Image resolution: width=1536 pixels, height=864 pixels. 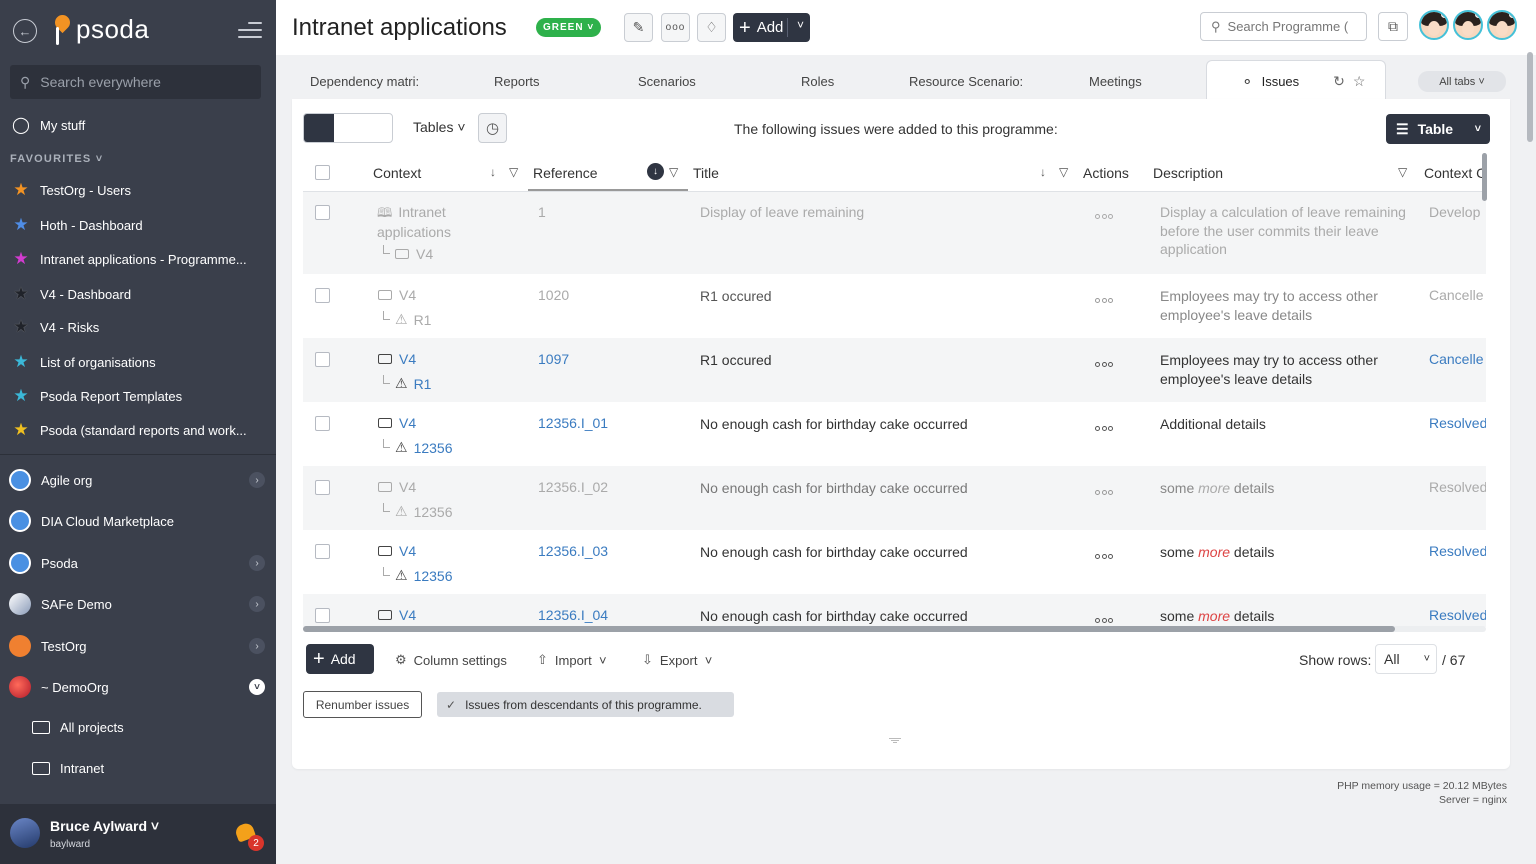 What do you see at coordinates (138, 190) in the screenshot?
I see `favourite-item: ★ TestOrg - Users` at bounding box center [138, 190].